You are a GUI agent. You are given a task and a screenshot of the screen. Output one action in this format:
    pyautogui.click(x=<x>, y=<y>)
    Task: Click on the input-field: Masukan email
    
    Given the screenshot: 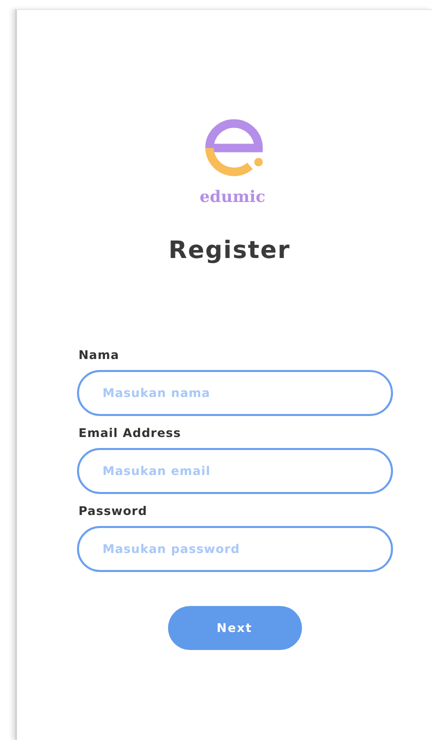 What is the action you would take?
    pyautogui.click(x=234, y=471)
    